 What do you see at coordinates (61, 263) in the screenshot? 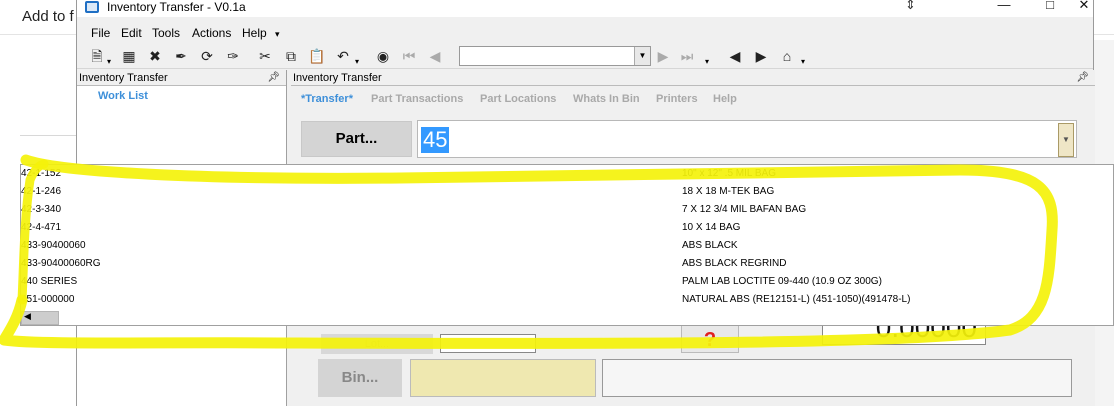
I see `part-code: 433-90400060RG` at bounding box center [61, 263].